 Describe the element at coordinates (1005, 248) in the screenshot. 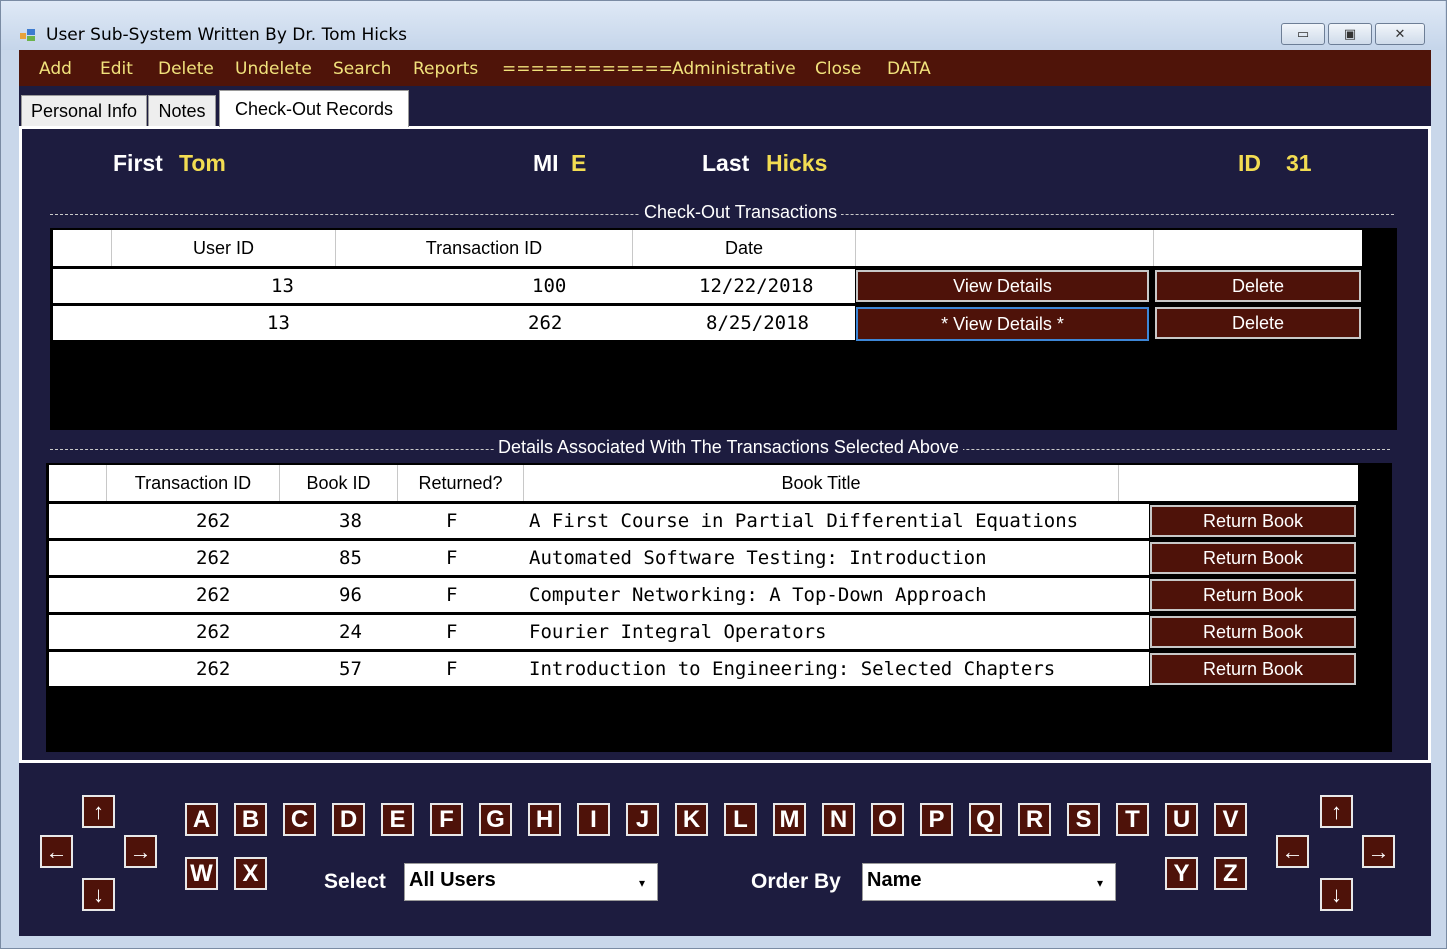

I see `column-header-view` at that location.